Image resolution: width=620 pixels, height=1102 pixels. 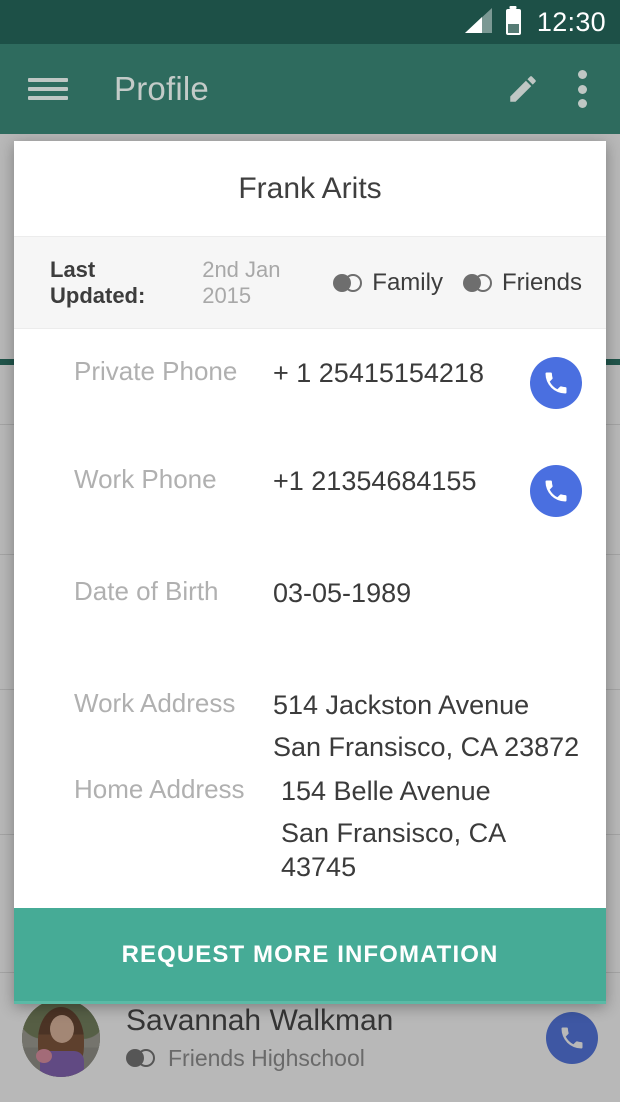 I want to click on tag-list: Family Friends, so click(x=457, y=283).